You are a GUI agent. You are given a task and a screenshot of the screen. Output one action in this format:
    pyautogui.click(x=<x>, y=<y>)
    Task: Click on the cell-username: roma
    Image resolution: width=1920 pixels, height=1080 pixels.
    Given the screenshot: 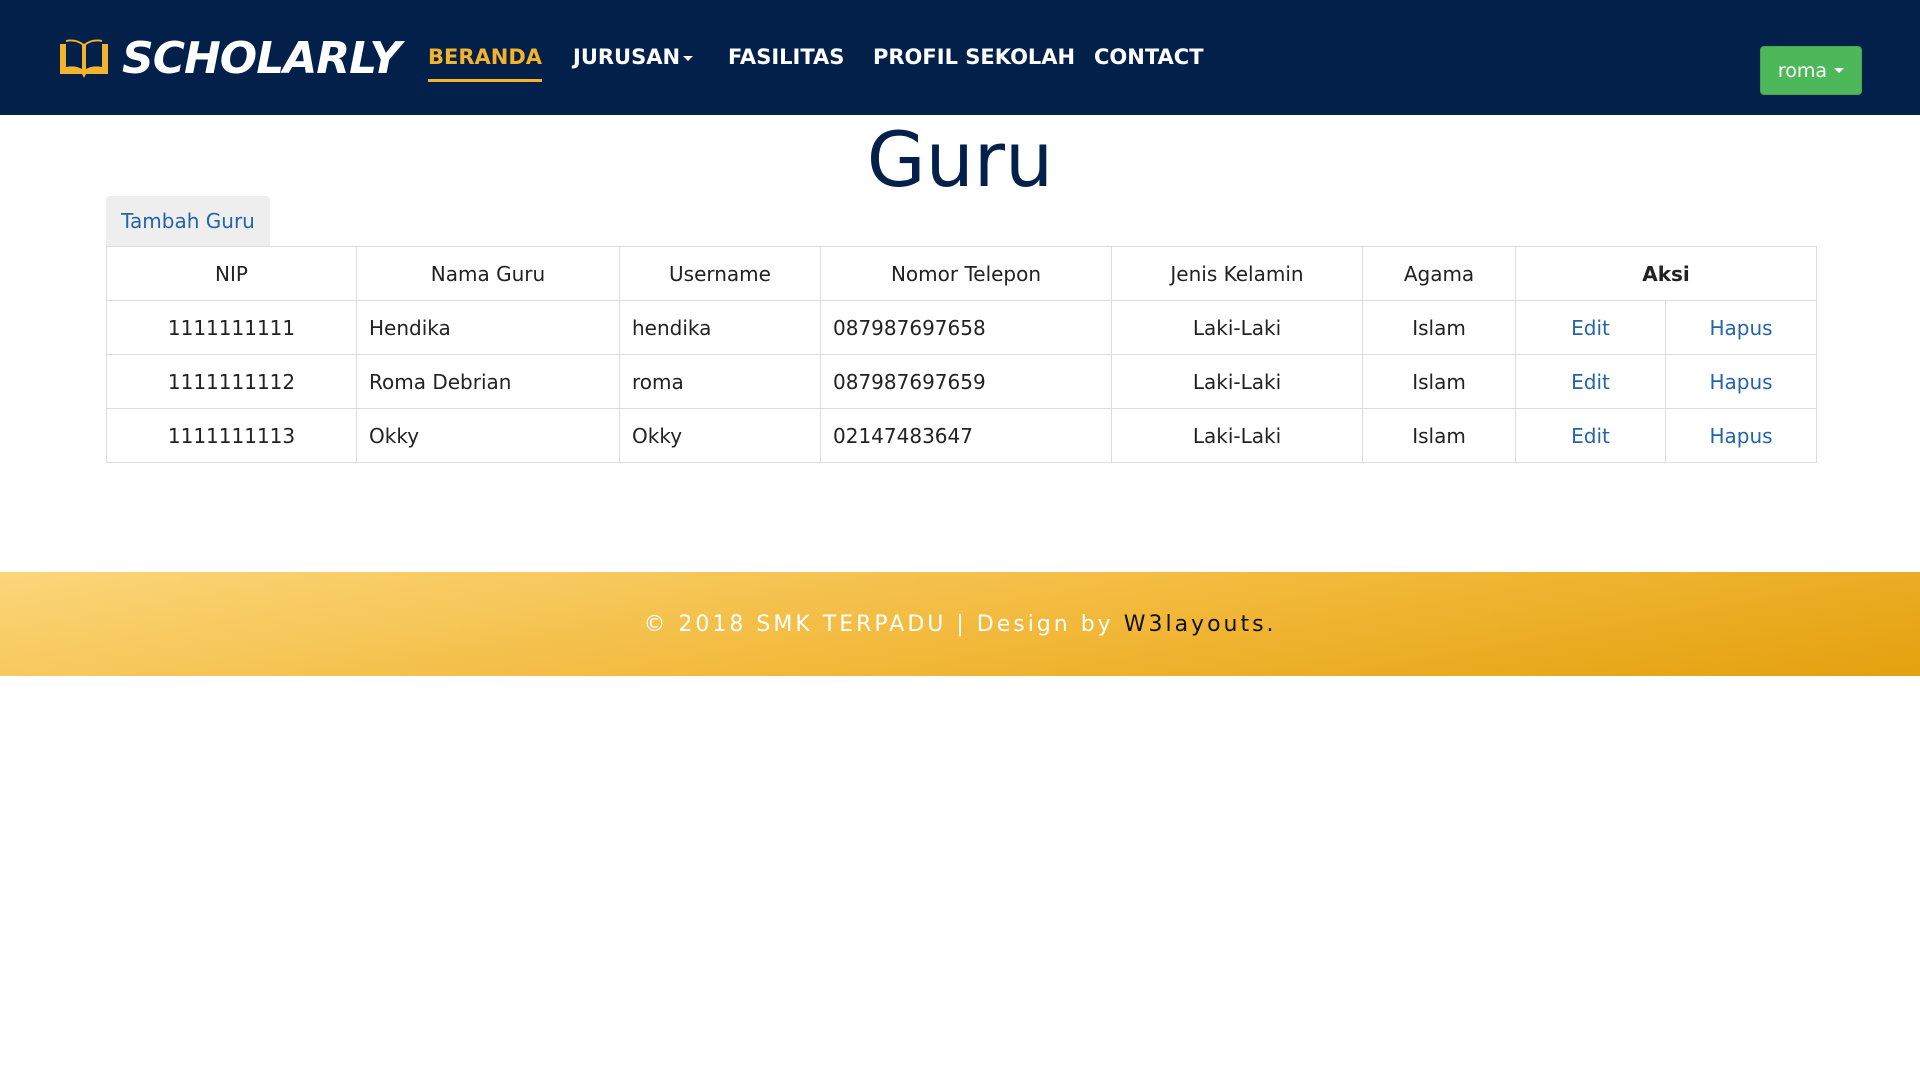 What is the action you would take?
    pyautogui.click(x=720, y=381)
    